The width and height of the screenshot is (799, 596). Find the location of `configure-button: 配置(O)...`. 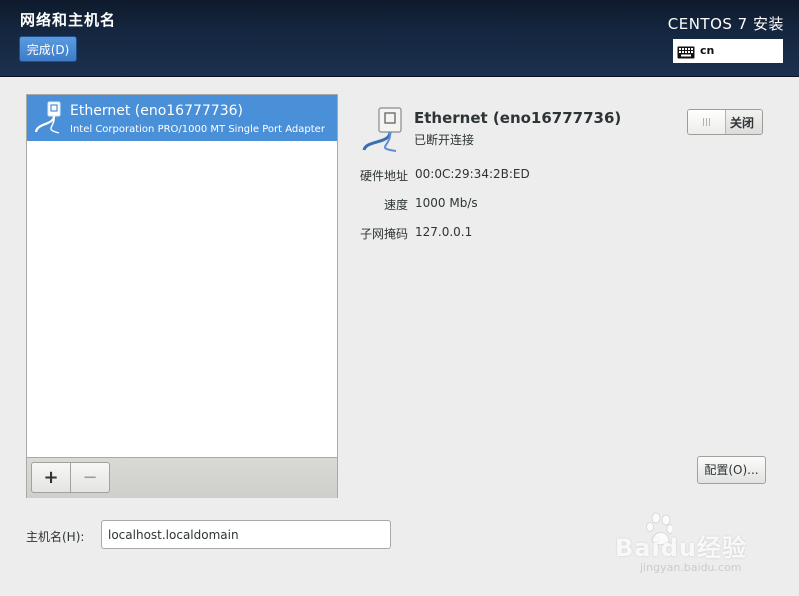

configure-button: 配置(O)... is located at coordinates (731, 470).